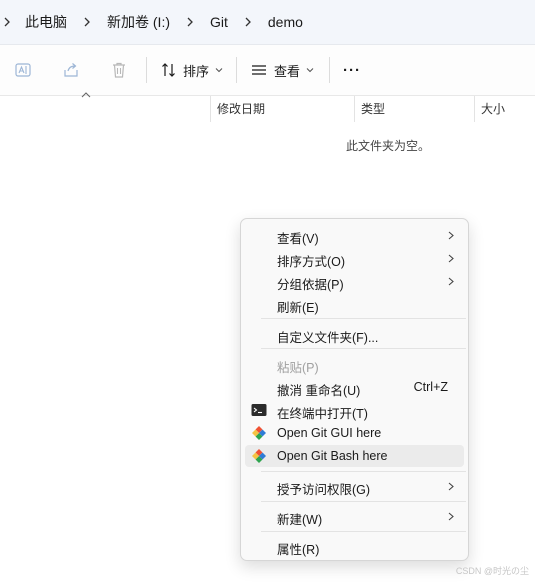  What do you see at coordinates (319, 391) in the screenshot?
I see `menu-item-label: 撤消 重命名(U)` at bounding box center [319, 391].